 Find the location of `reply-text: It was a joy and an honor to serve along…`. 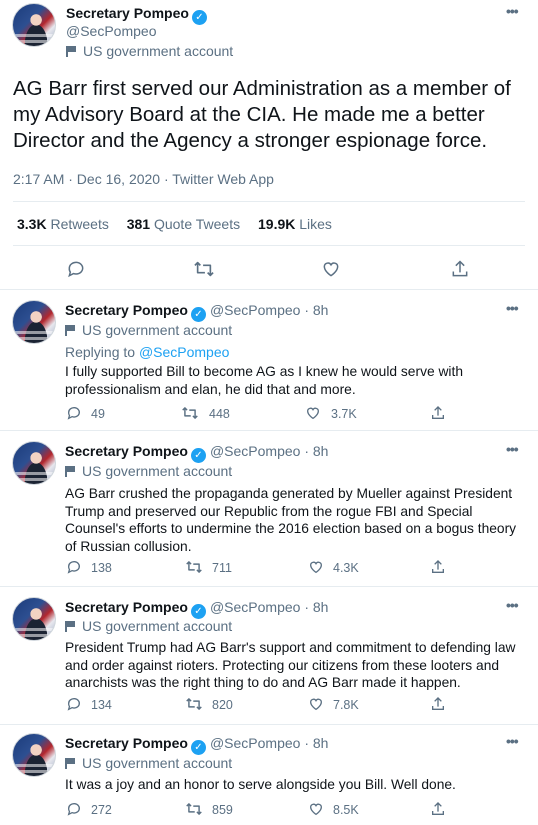

reply-text: It was a joy and an honor to serve along… is located at coordinates (260, 784).